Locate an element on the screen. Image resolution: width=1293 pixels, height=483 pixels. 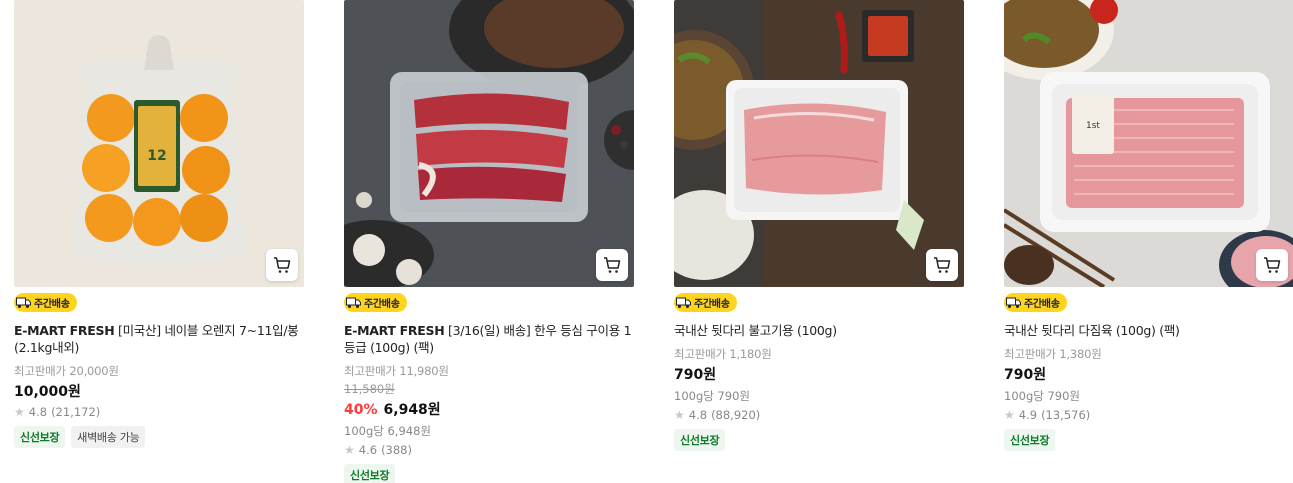
sale-price: 10,000원 is located at coordinates (47, 392).